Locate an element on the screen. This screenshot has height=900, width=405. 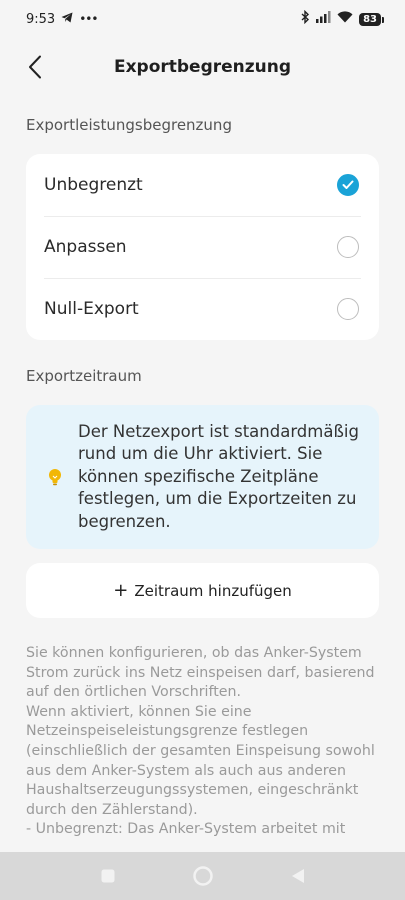
add-period-button: + Zeitraum hinzufügen is located at coordinates (202, 590).